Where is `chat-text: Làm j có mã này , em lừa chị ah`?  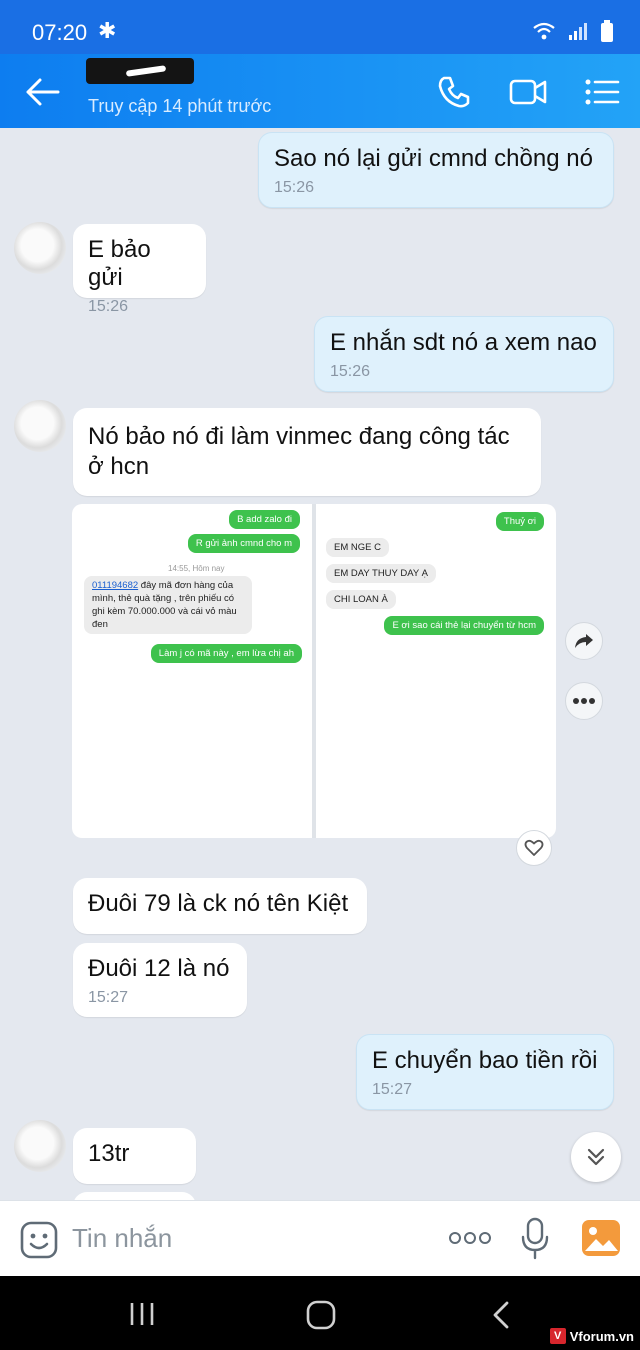
chat-text: Làm j có mã này , em lừa chị ah is located at coordinates (226, 653).